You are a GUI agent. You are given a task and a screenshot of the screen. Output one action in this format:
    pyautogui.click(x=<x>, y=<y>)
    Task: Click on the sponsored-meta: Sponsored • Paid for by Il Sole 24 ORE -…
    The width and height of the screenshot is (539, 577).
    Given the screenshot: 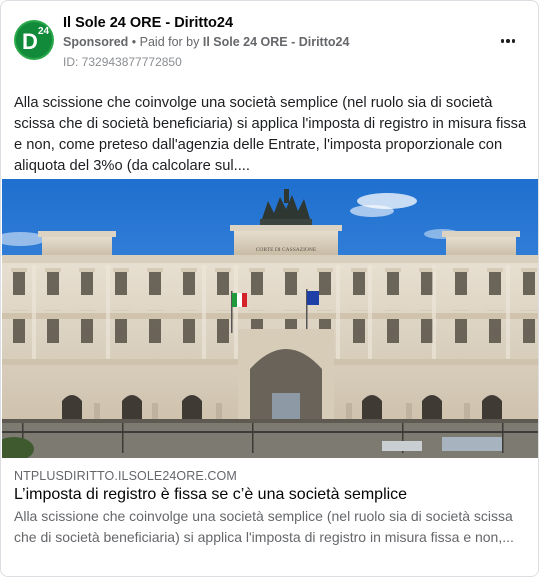 What is the action you would take?
    pyautogui.click(x=206, y=42)
    